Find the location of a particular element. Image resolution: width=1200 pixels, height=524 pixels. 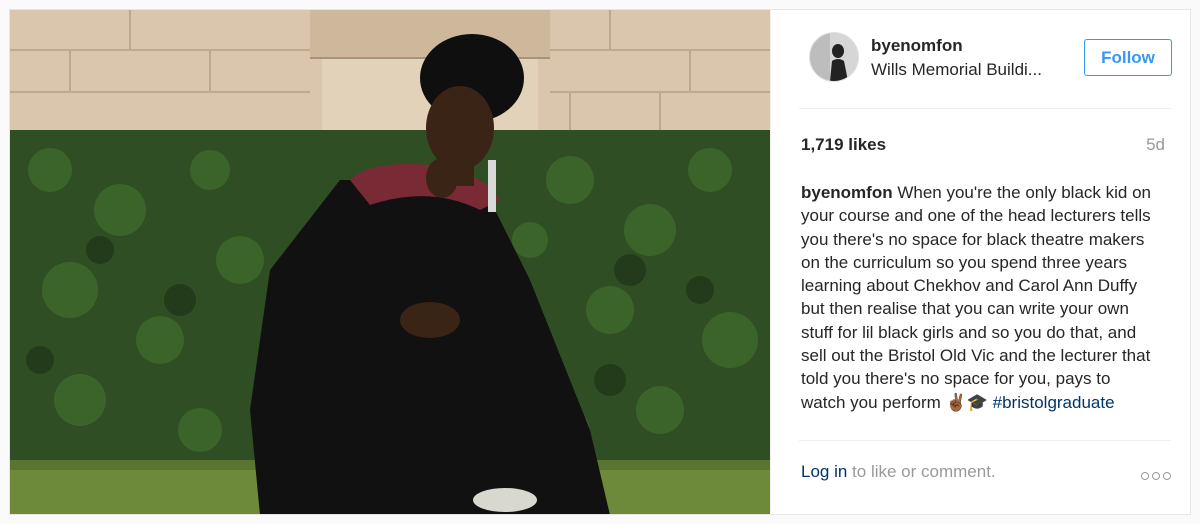

hand is located at coordinates (442, 178).